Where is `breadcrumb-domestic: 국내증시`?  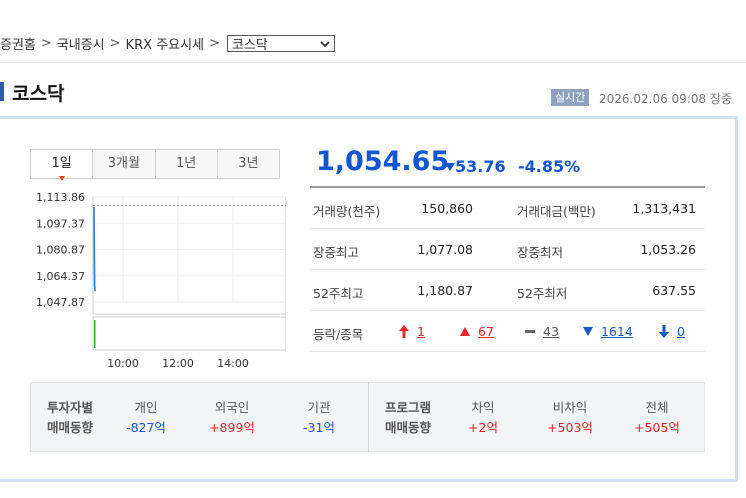
breadcrumb-domestic: 국내증시 is located at coordinates (81, 43).